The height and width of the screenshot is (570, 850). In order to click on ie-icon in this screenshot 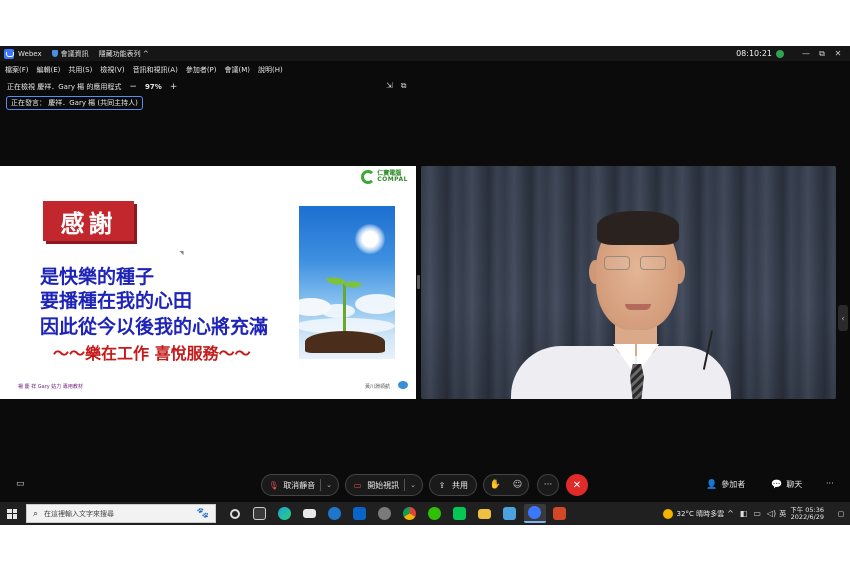, I will do `click(335, 513)`.